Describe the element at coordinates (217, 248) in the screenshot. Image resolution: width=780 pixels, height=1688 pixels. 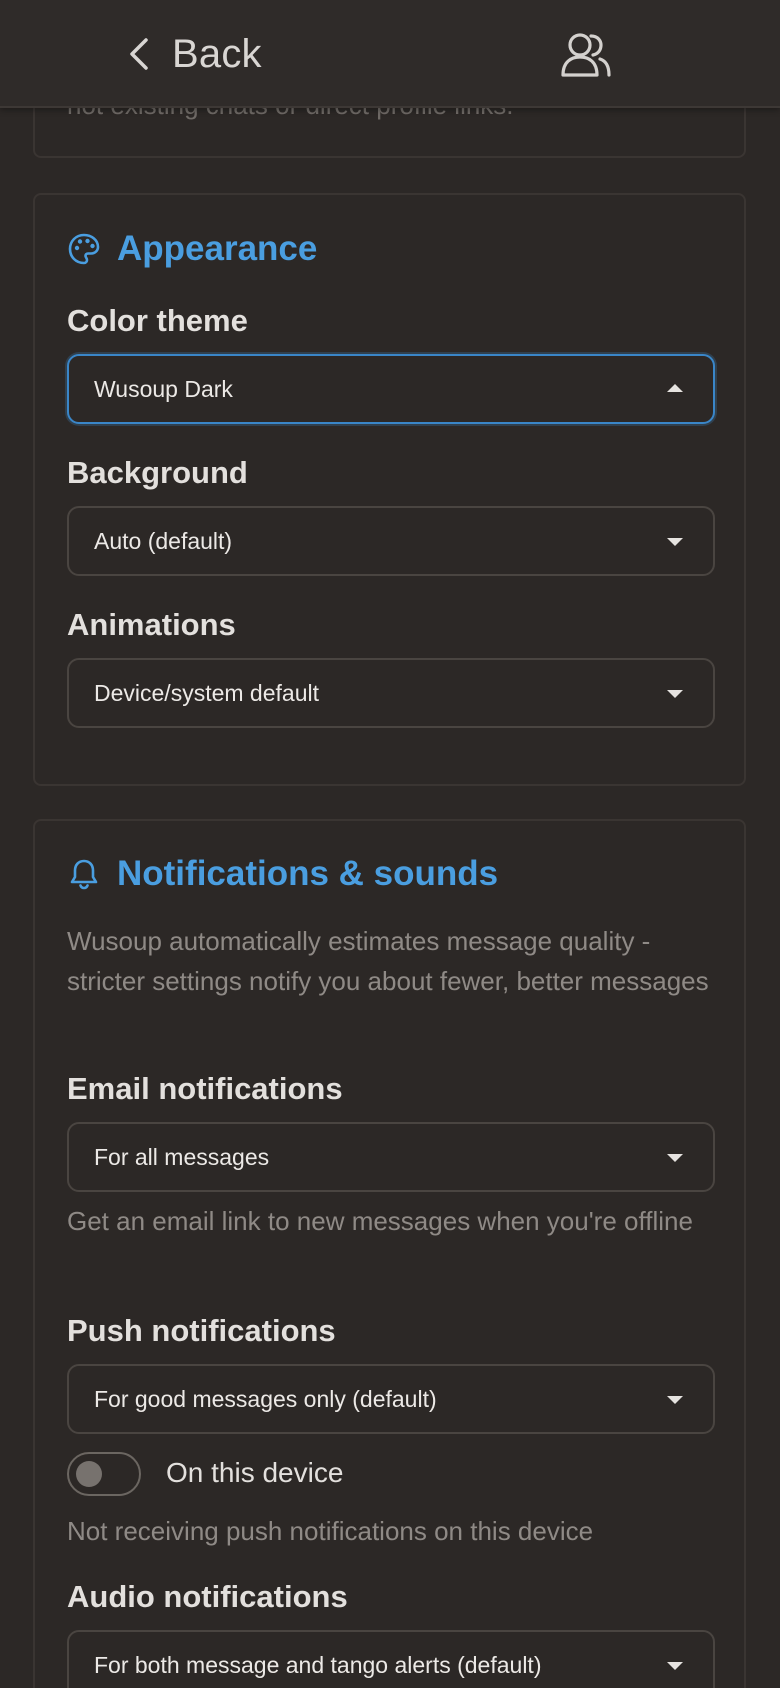
I see `appearance-title: Appearance` at that location.